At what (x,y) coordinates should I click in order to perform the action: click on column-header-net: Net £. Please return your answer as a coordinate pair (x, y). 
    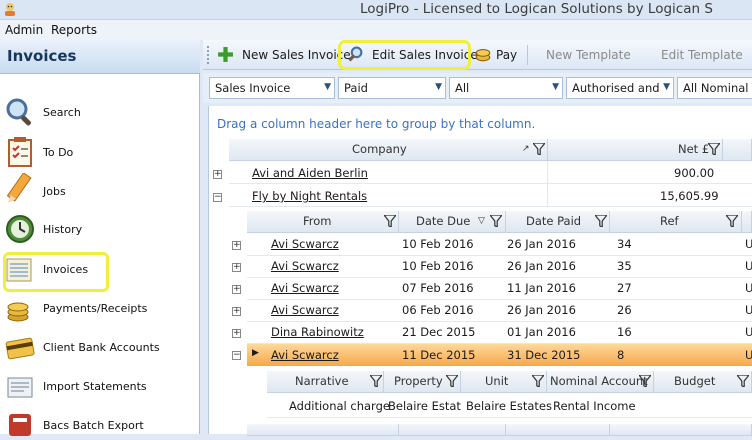
    Looking at the image, I should click on (635, 150).